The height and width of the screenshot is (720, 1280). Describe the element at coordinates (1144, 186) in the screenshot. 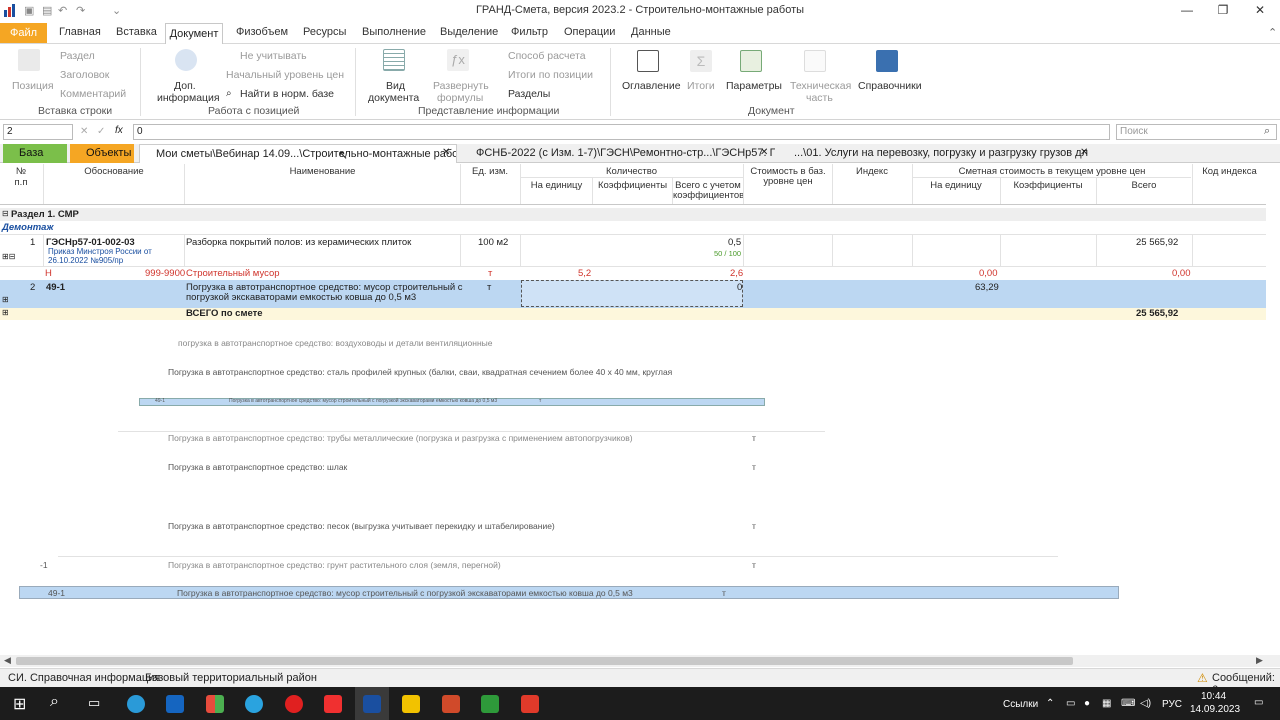

I see `col-vsego: Всего` at that location.